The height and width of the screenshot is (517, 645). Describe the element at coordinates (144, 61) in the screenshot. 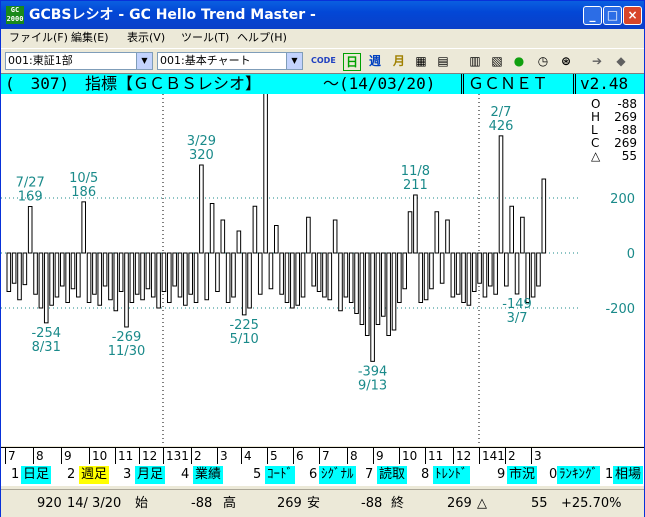

I see `market-select-chevron-down-icon: ▼` at that location.